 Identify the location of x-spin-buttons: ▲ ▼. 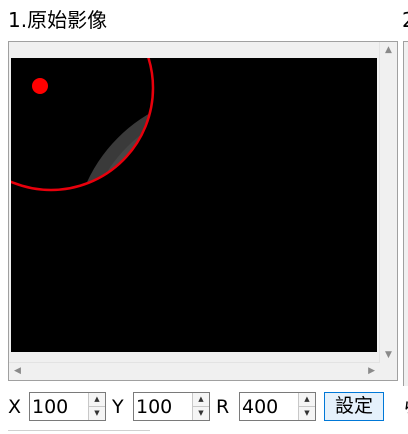
(96, 406).